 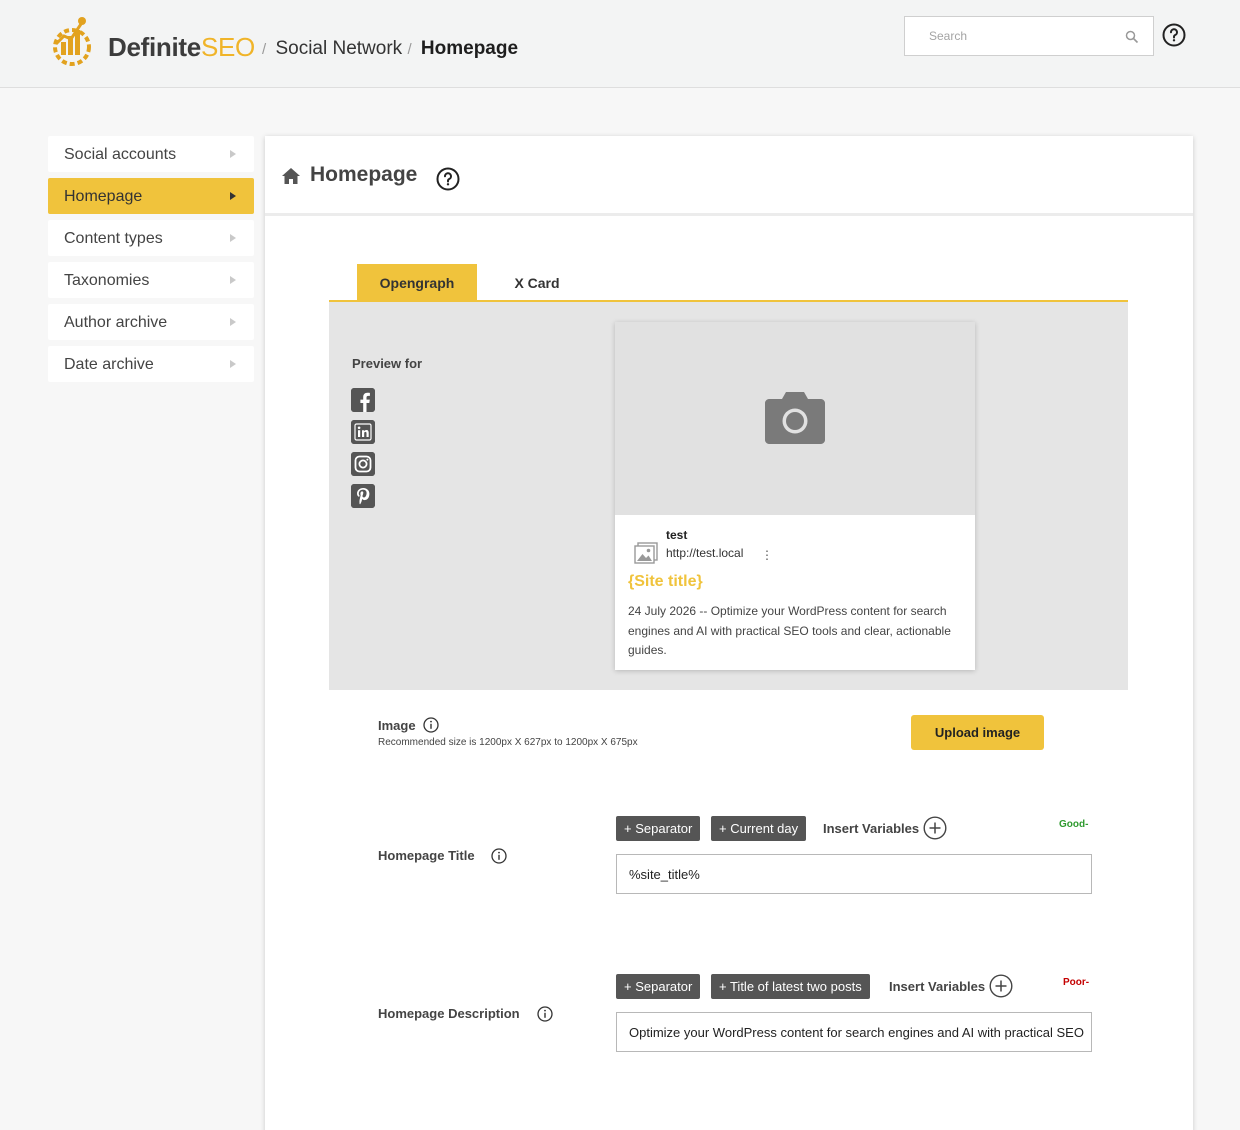 What do you see at coordinates (1074, 824) in the screenshot?
I see `title-score-badge: Good-` at bounding box center [1074, 824].